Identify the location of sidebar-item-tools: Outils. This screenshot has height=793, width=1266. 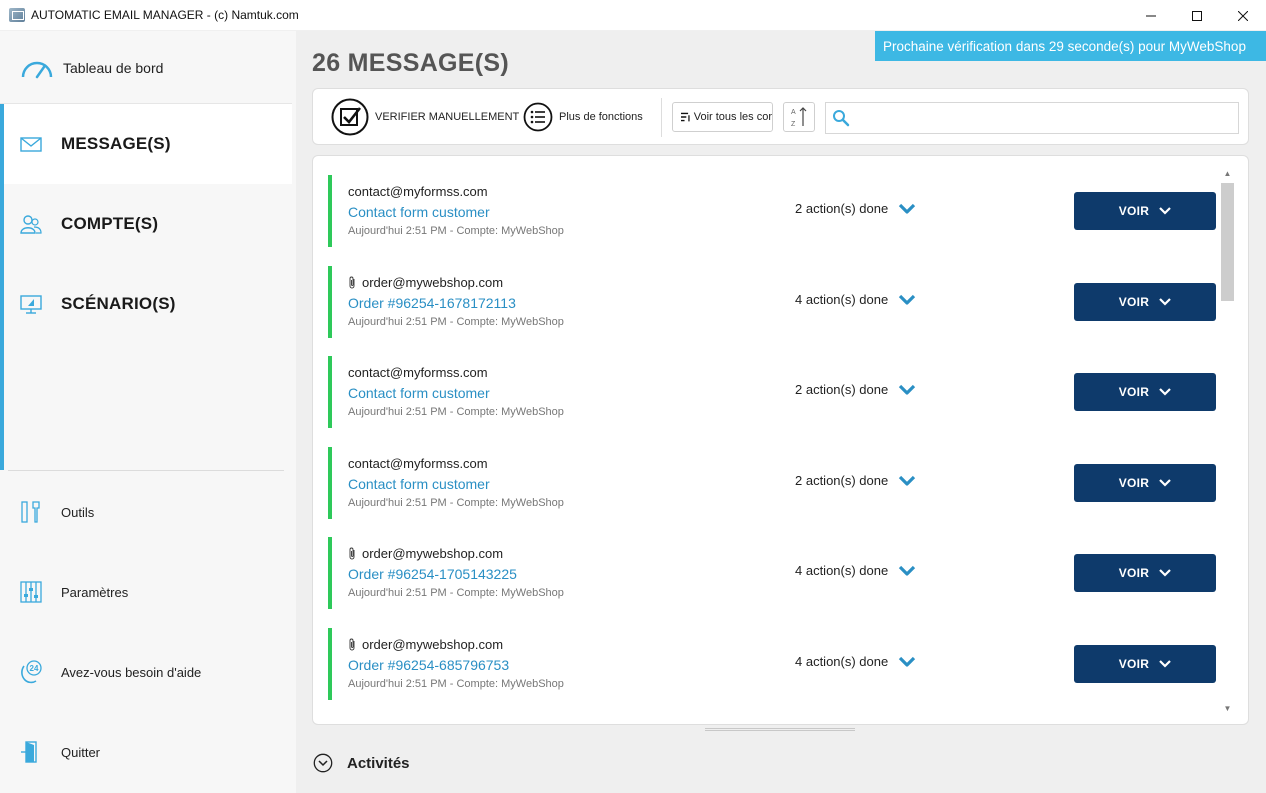
(146, 512).